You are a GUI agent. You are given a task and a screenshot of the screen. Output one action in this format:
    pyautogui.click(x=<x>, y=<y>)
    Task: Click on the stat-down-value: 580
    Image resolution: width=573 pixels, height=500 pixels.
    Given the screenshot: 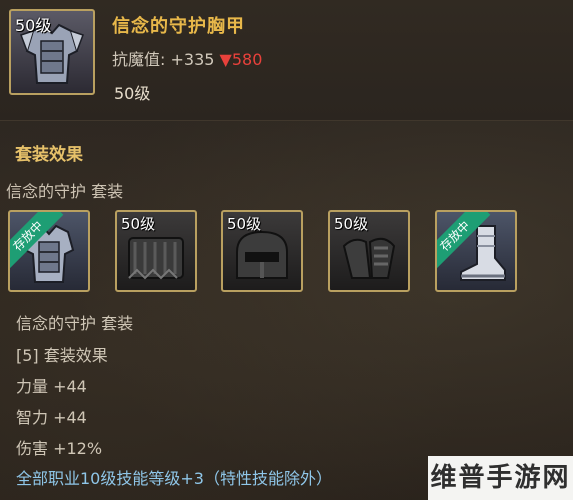 What is the action you would take?
    pyautogui.click(x=247, y=59)
    